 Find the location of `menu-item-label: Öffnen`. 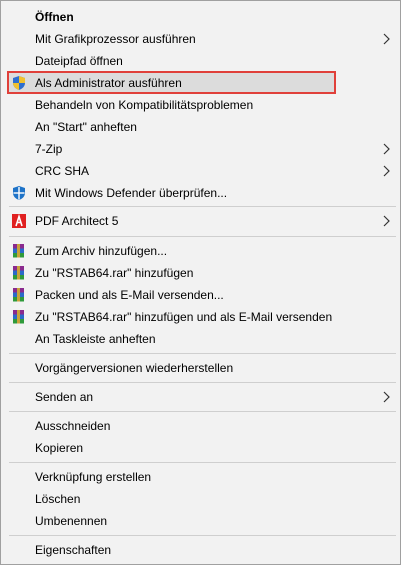

menu-item-label: Öffnen is located at coordinates (54, 17).